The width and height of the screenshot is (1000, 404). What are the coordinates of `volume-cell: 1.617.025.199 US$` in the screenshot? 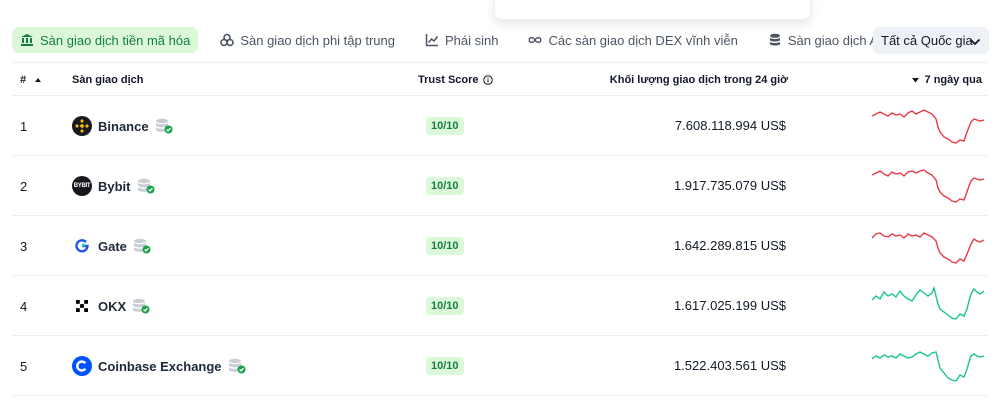 It's located at (729, 305).